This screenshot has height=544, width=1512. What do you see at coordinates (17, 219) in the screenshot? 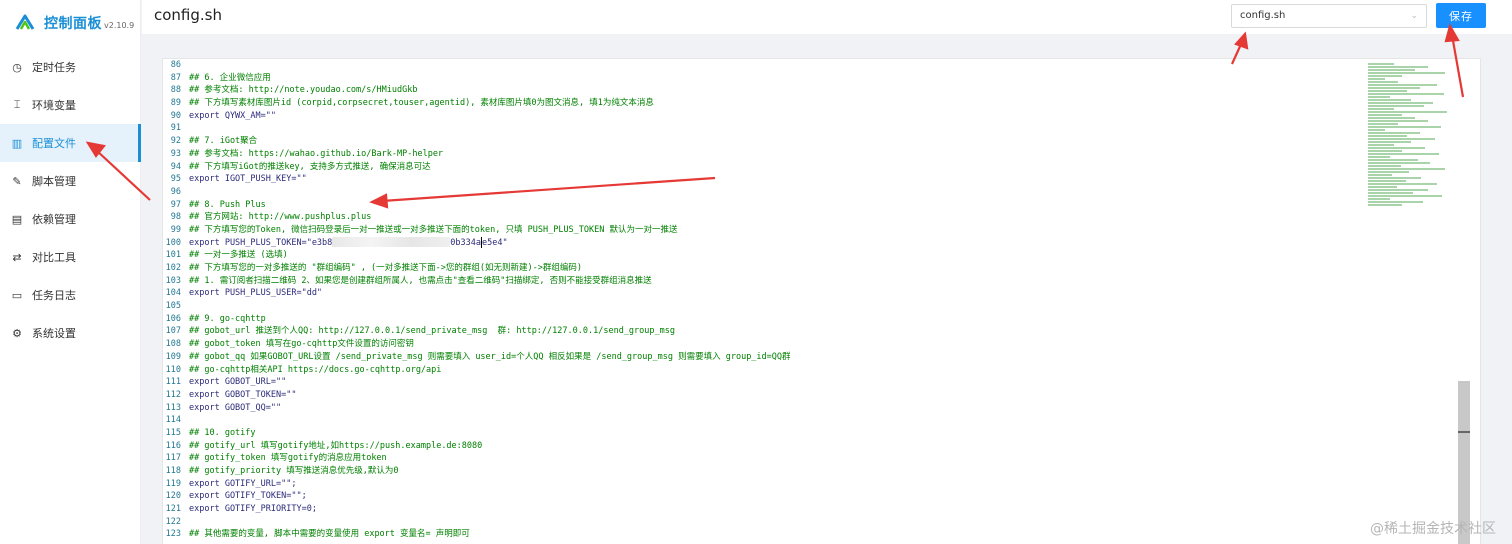
I see `dependency-icon: ▤` at bounding box center [17, 219].